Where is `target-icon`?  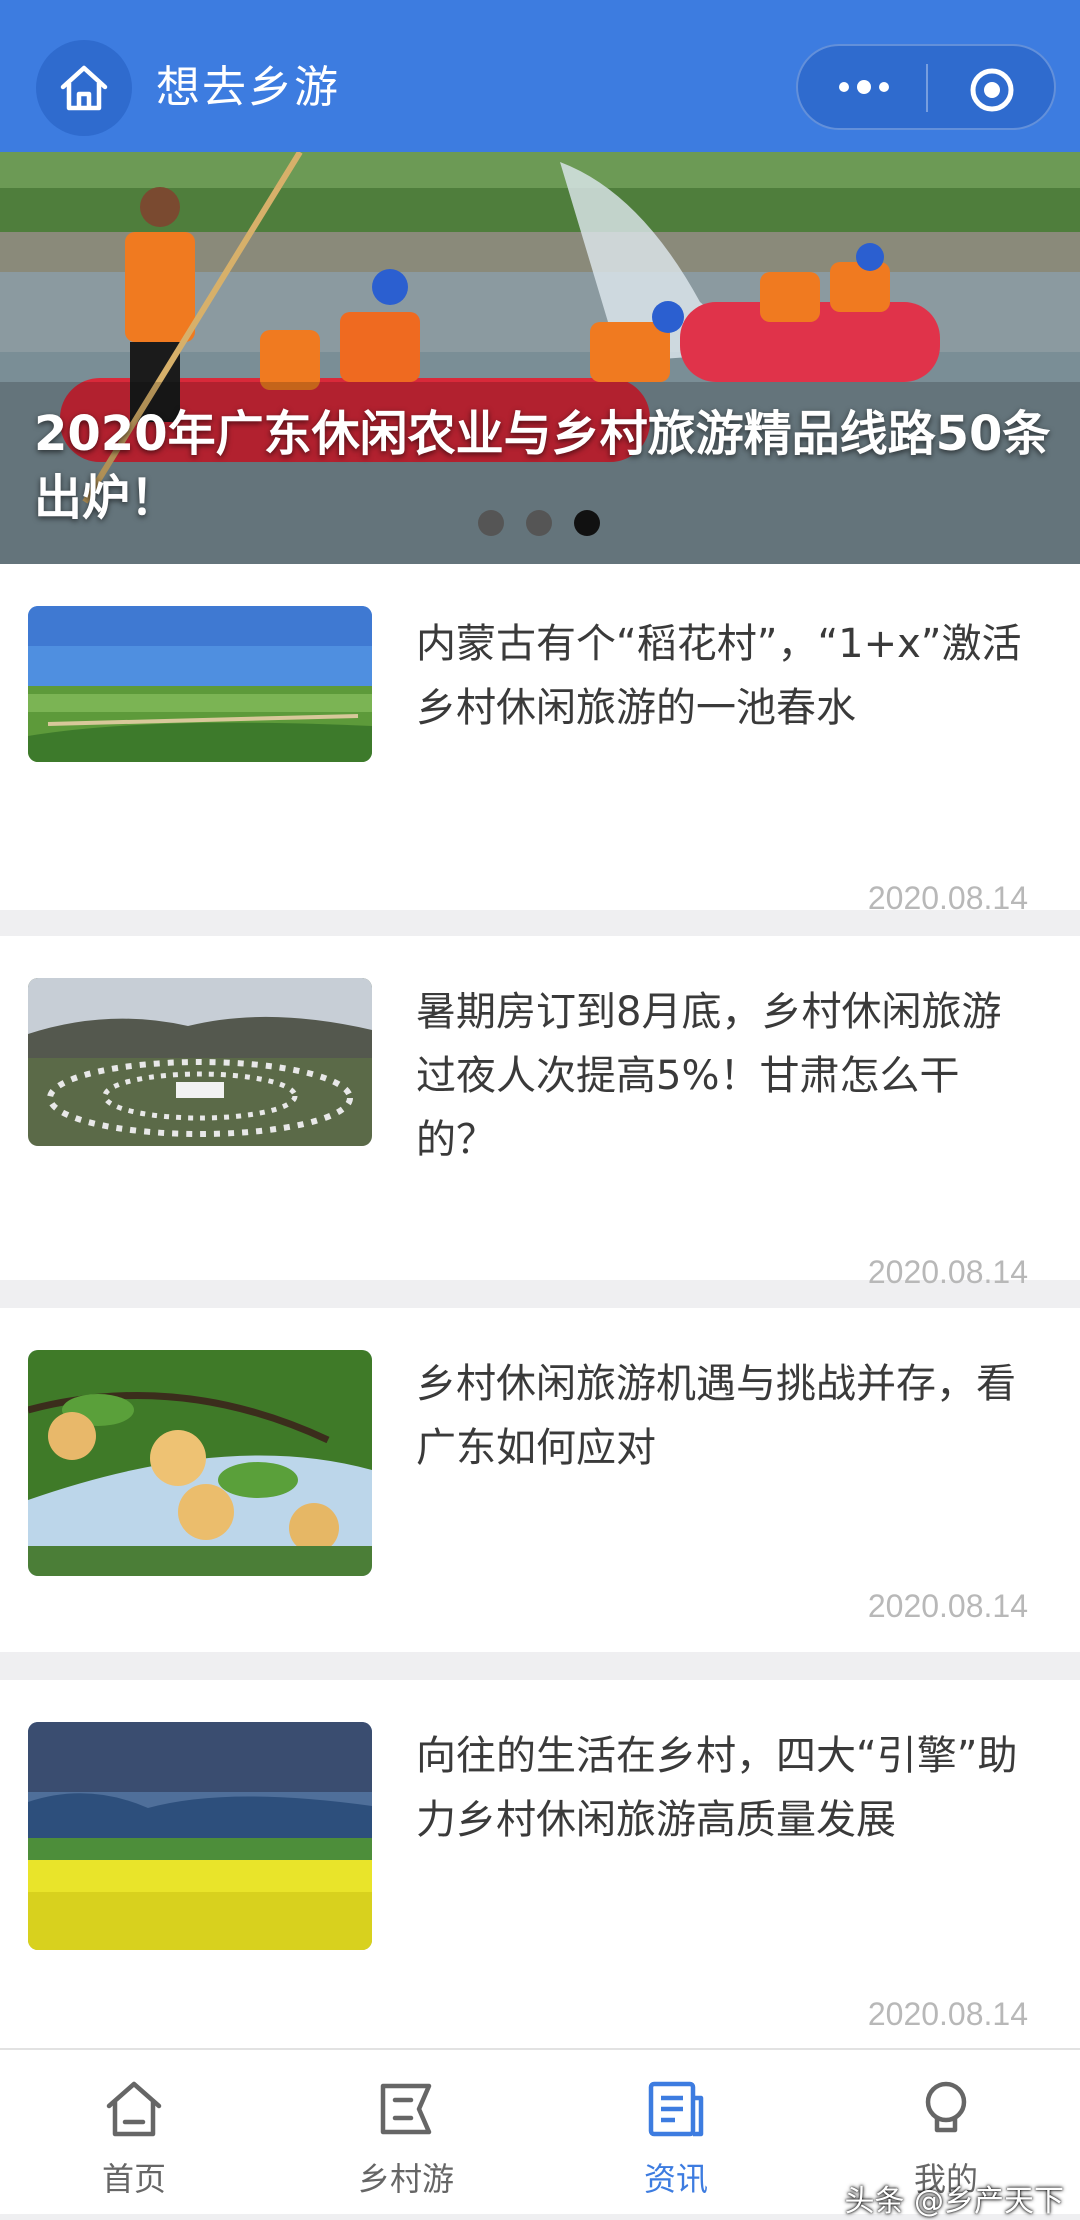
target-icon is located at coordinates (992, 90).